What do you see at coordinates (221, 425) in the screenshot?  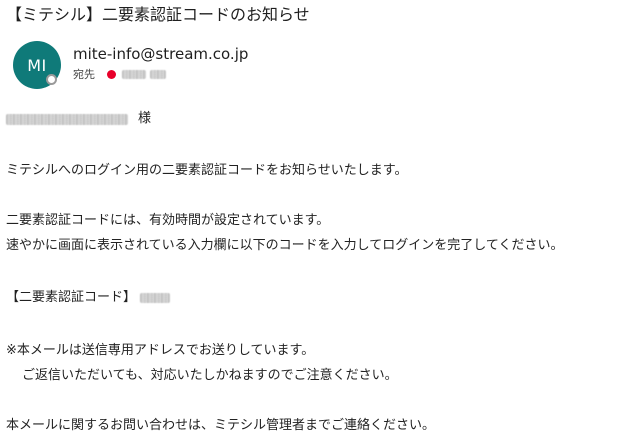 I see `contact-text: 本メールに関するお問い合わせは、ミテシル管理者までご連絡ください。` at bounding box center [221, 425].